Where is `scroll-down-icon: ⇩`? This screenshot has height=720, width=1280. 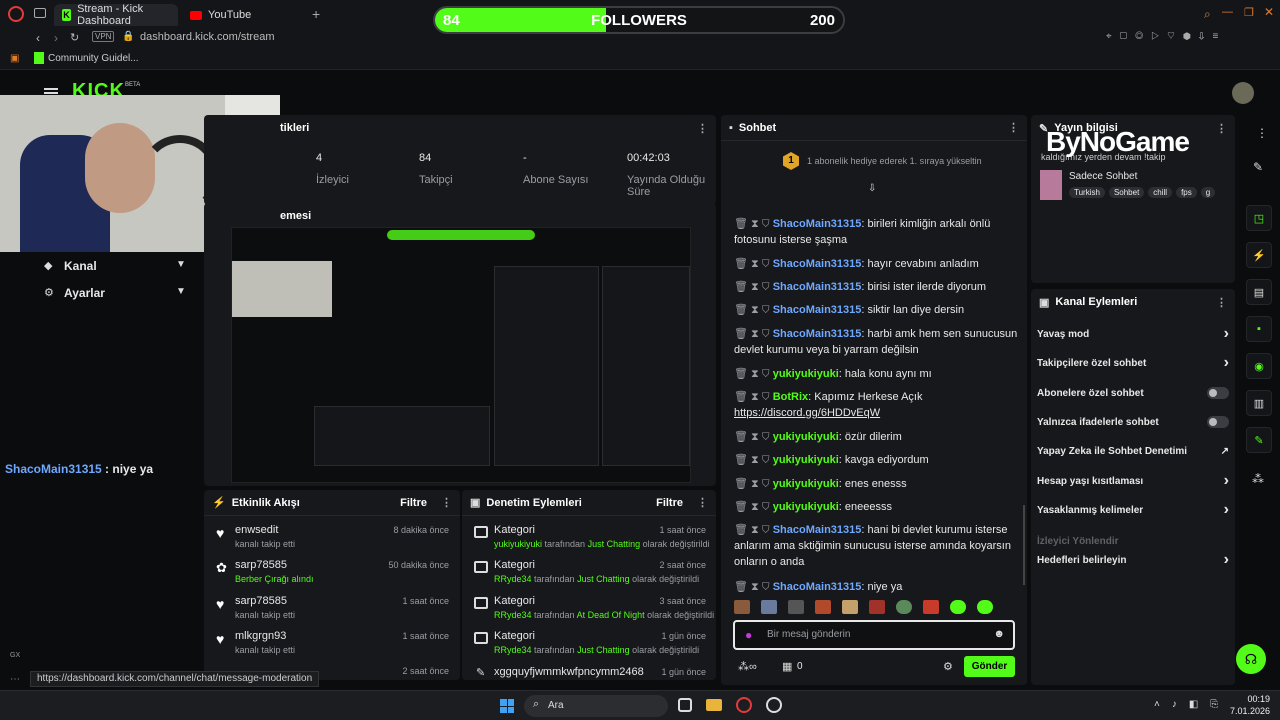 scroll-down-icon: ⇩ is located at coordinates (872, 188).